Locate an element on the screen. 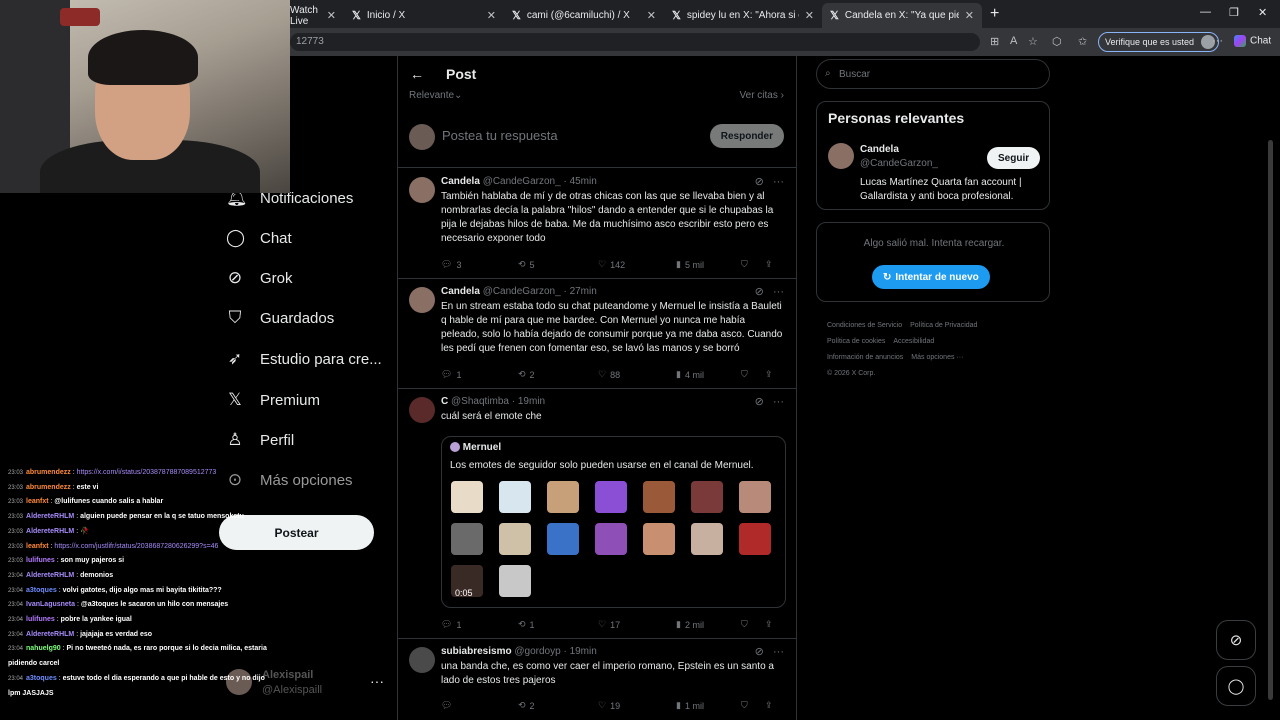 Image resolution: width=1280 pixels, height=720 pixels. copilot-chat-button: Chat is located at coordinates (1252, 41).